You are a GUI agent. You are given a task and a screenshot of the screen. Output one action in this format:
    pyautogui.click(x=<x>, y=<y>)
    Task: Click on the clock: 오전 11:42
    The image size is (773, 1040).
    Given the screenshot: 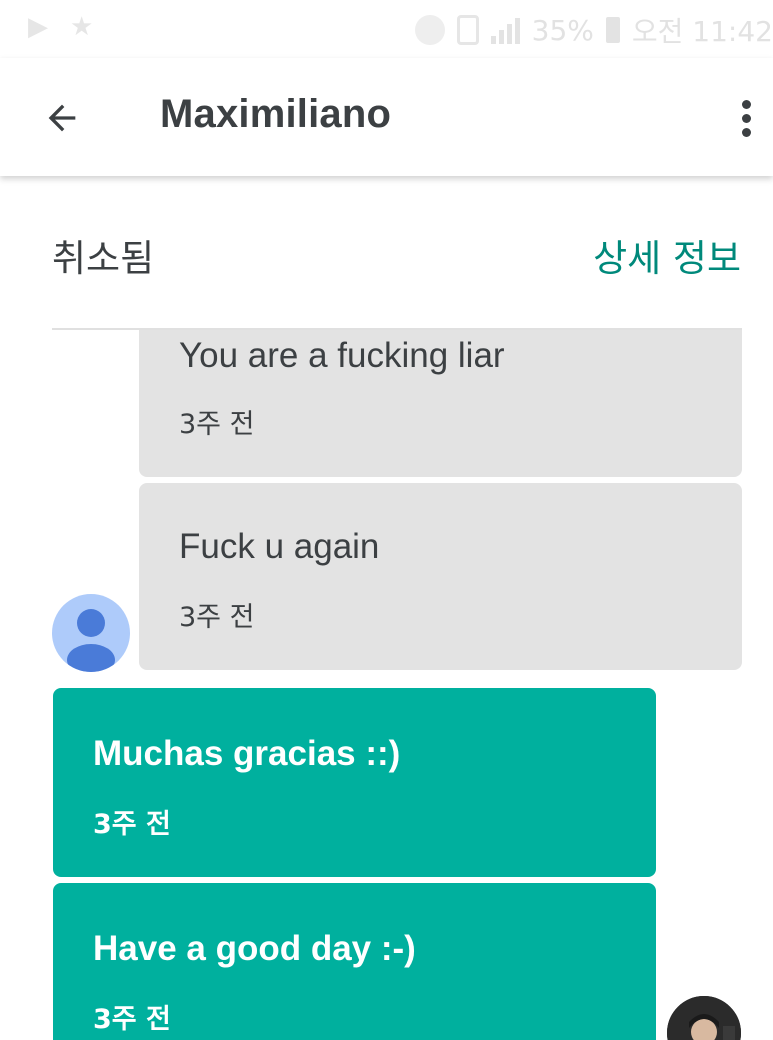 What is the action you would take?
    pyautogui.click(x=702, y=31)
    